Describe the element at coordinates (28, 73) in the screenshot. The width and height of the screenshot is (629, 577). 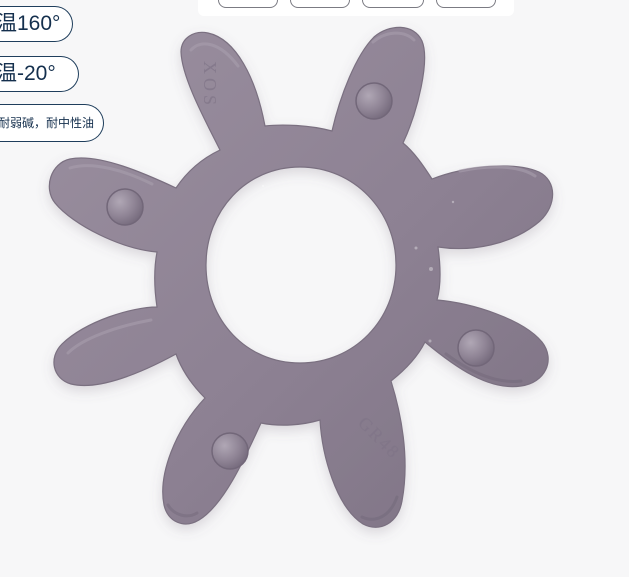
I see `badge-low-temp-text: 温-20°` at that location.